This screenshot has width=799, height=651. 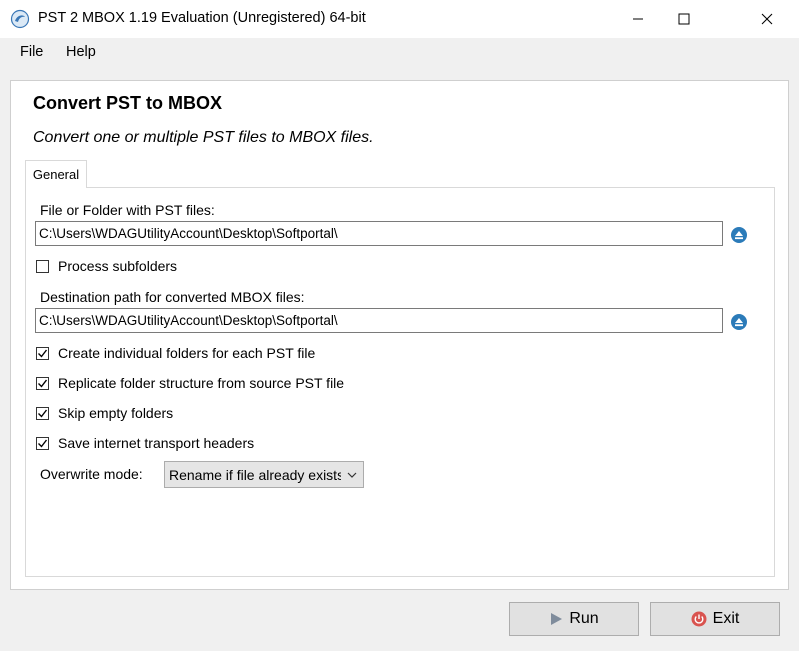 What do you see at coordinates (739, 235) in the screenshot?
I see `browse-source-icon` at bounding box center [739, 235].